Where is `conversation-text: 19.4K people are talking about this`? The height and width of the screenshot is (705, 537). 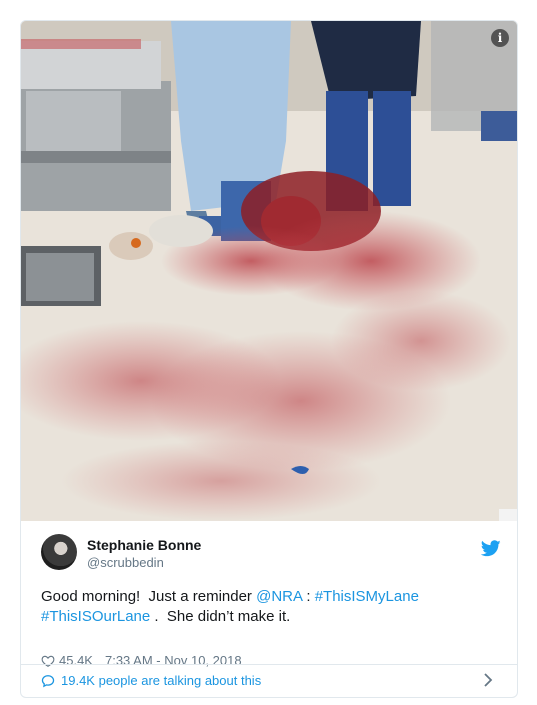
conversation-text: 19.4K people are talking about this is located at coordinates (161, 680).